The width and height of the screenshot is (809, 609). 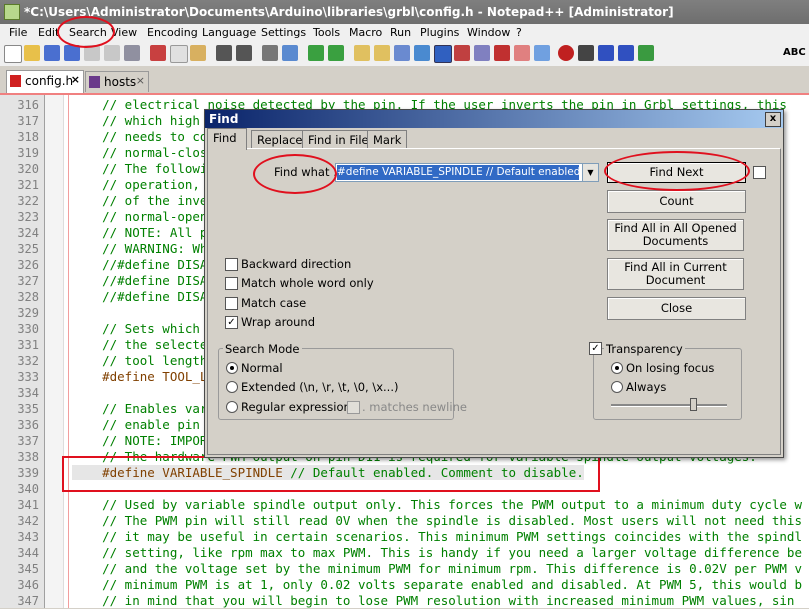 I want to click on play-macro-icon, so click(x=606, y=53).